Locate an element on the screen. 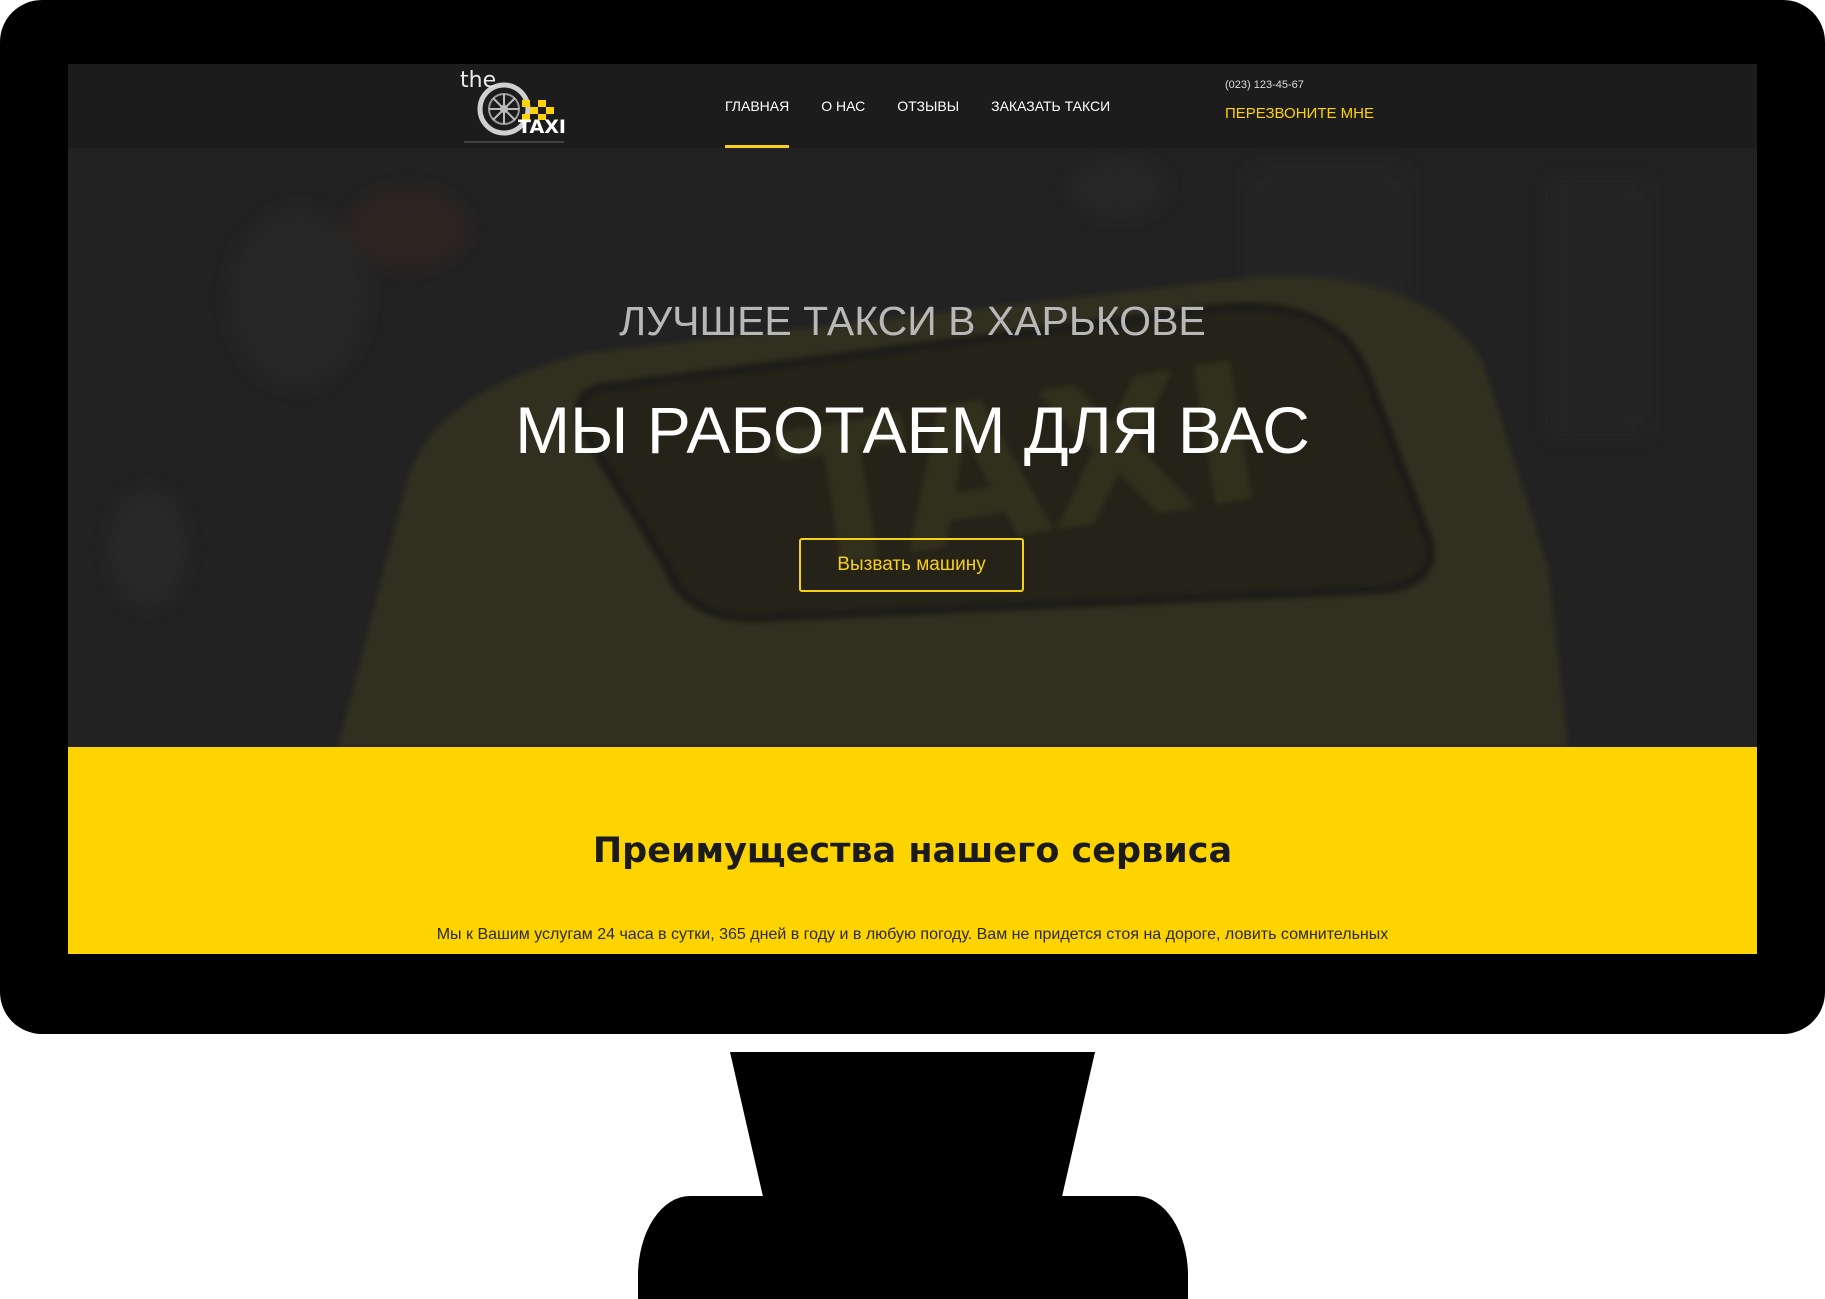  advantages-title: Преимущества нашего сервиса is located at coordinates (912, 851).